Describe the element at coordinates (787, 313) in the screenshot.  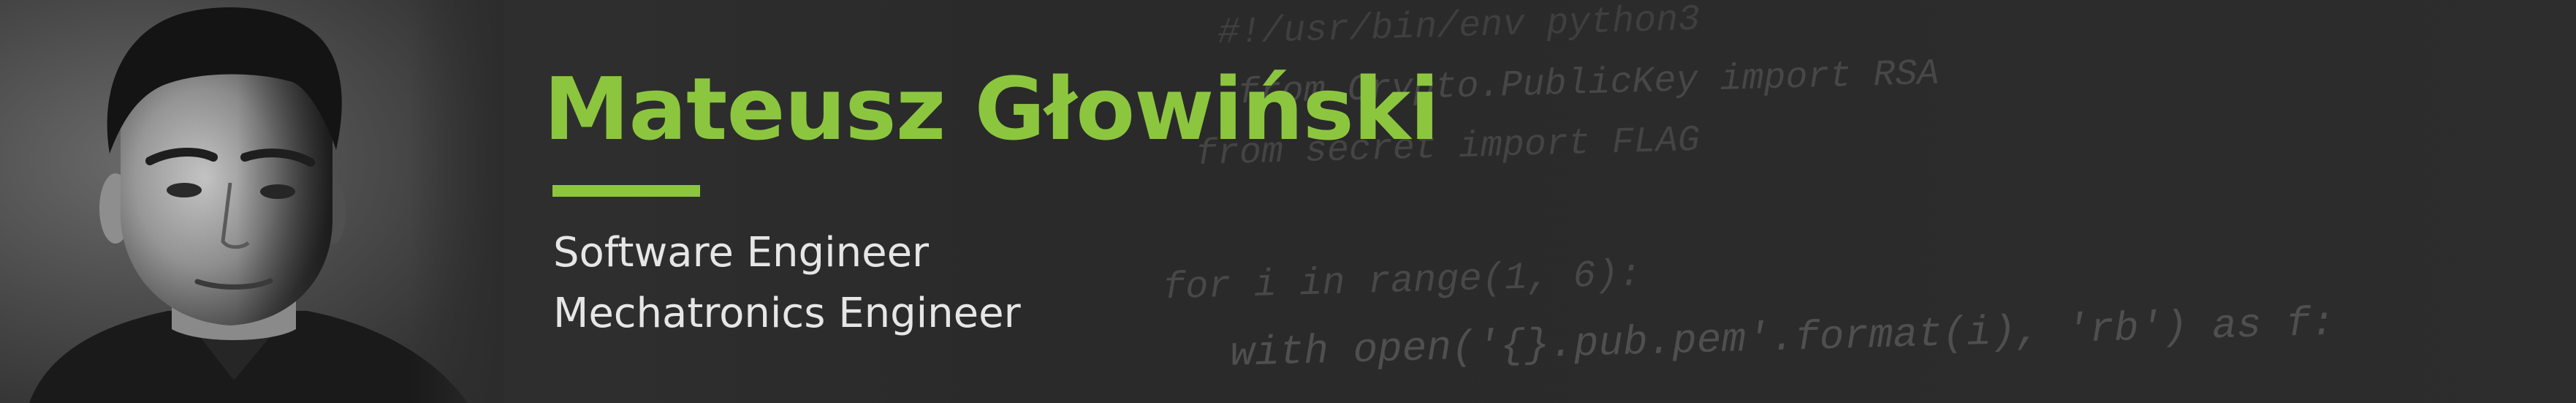
I see `job-title: Mechatronics Engineer` at that location.